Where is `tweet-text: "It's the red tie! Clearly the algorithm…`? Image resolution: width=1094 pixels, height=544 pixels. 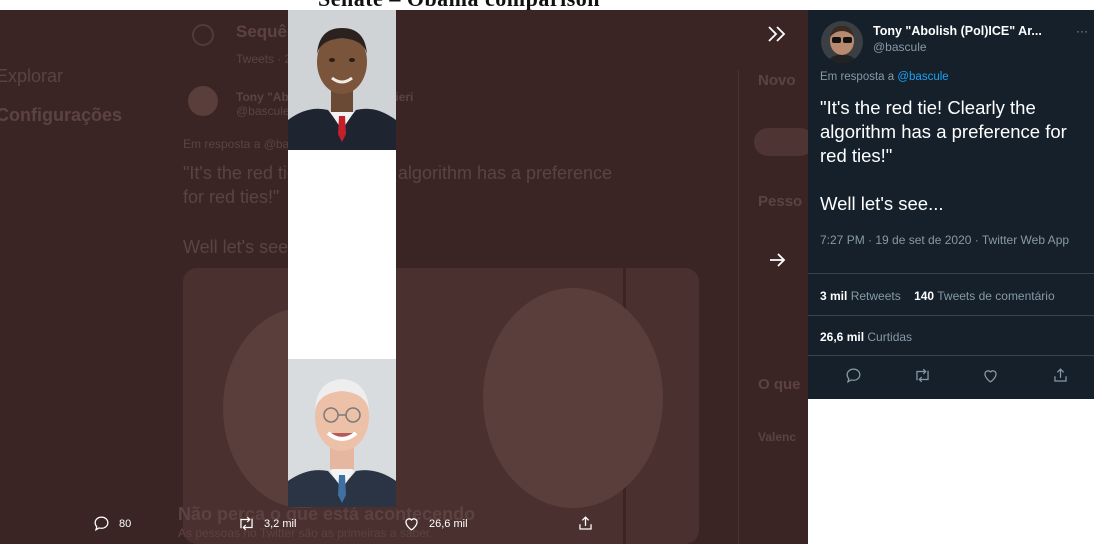 tweet-text: "It's the red tie! Clearly the algorithm… is located at coordinates (956, 168).